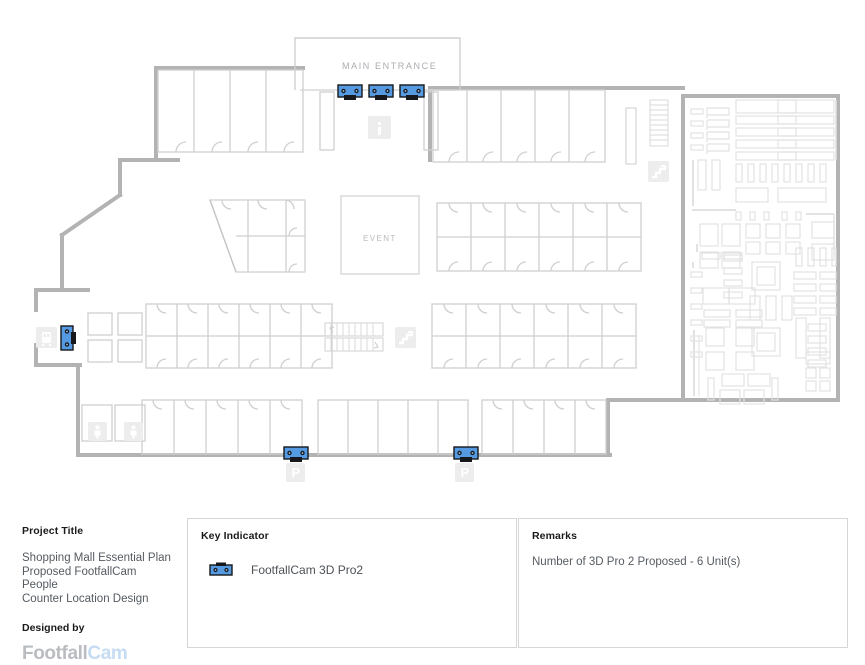 The image size is (865, 665). I want to click on escalator-icon-mid-right, so click(405, 337).